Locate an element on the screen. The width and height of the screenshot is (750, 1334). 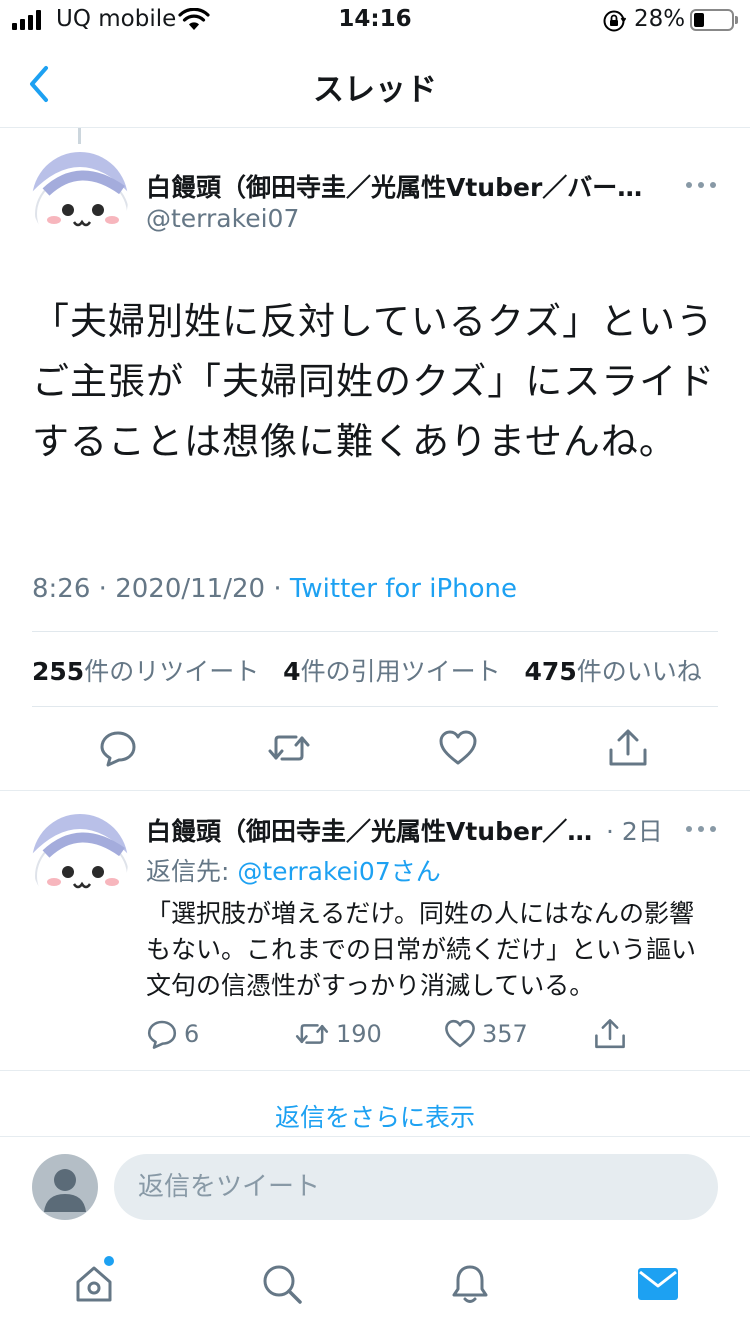
notifications-icon is located at coordinates (470, 1284).